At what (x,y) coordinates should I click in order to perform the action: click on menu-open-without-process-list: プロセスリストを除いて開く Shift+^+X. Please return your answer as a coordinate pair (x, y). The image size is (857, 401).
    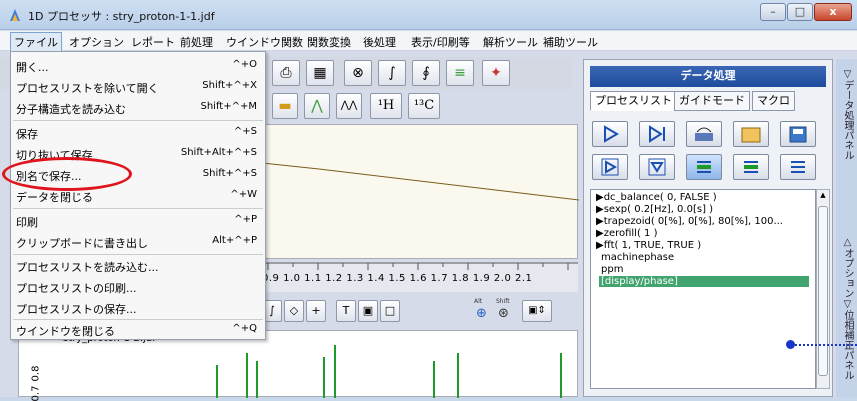
    Looking at the image, I should click on (138, 86).